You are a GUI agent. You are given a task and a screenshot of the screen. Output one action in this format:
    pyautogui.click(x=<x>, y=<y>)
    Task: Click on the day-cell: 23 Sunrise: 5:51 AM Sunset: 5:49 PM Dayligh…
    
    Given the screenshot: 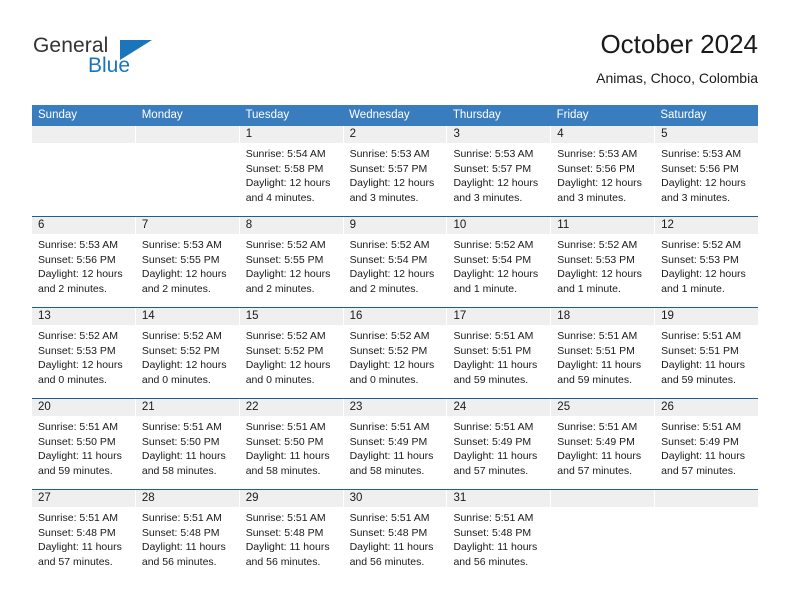 What is the action you would take?
    pyautogui.click(x=395, y=444)
    